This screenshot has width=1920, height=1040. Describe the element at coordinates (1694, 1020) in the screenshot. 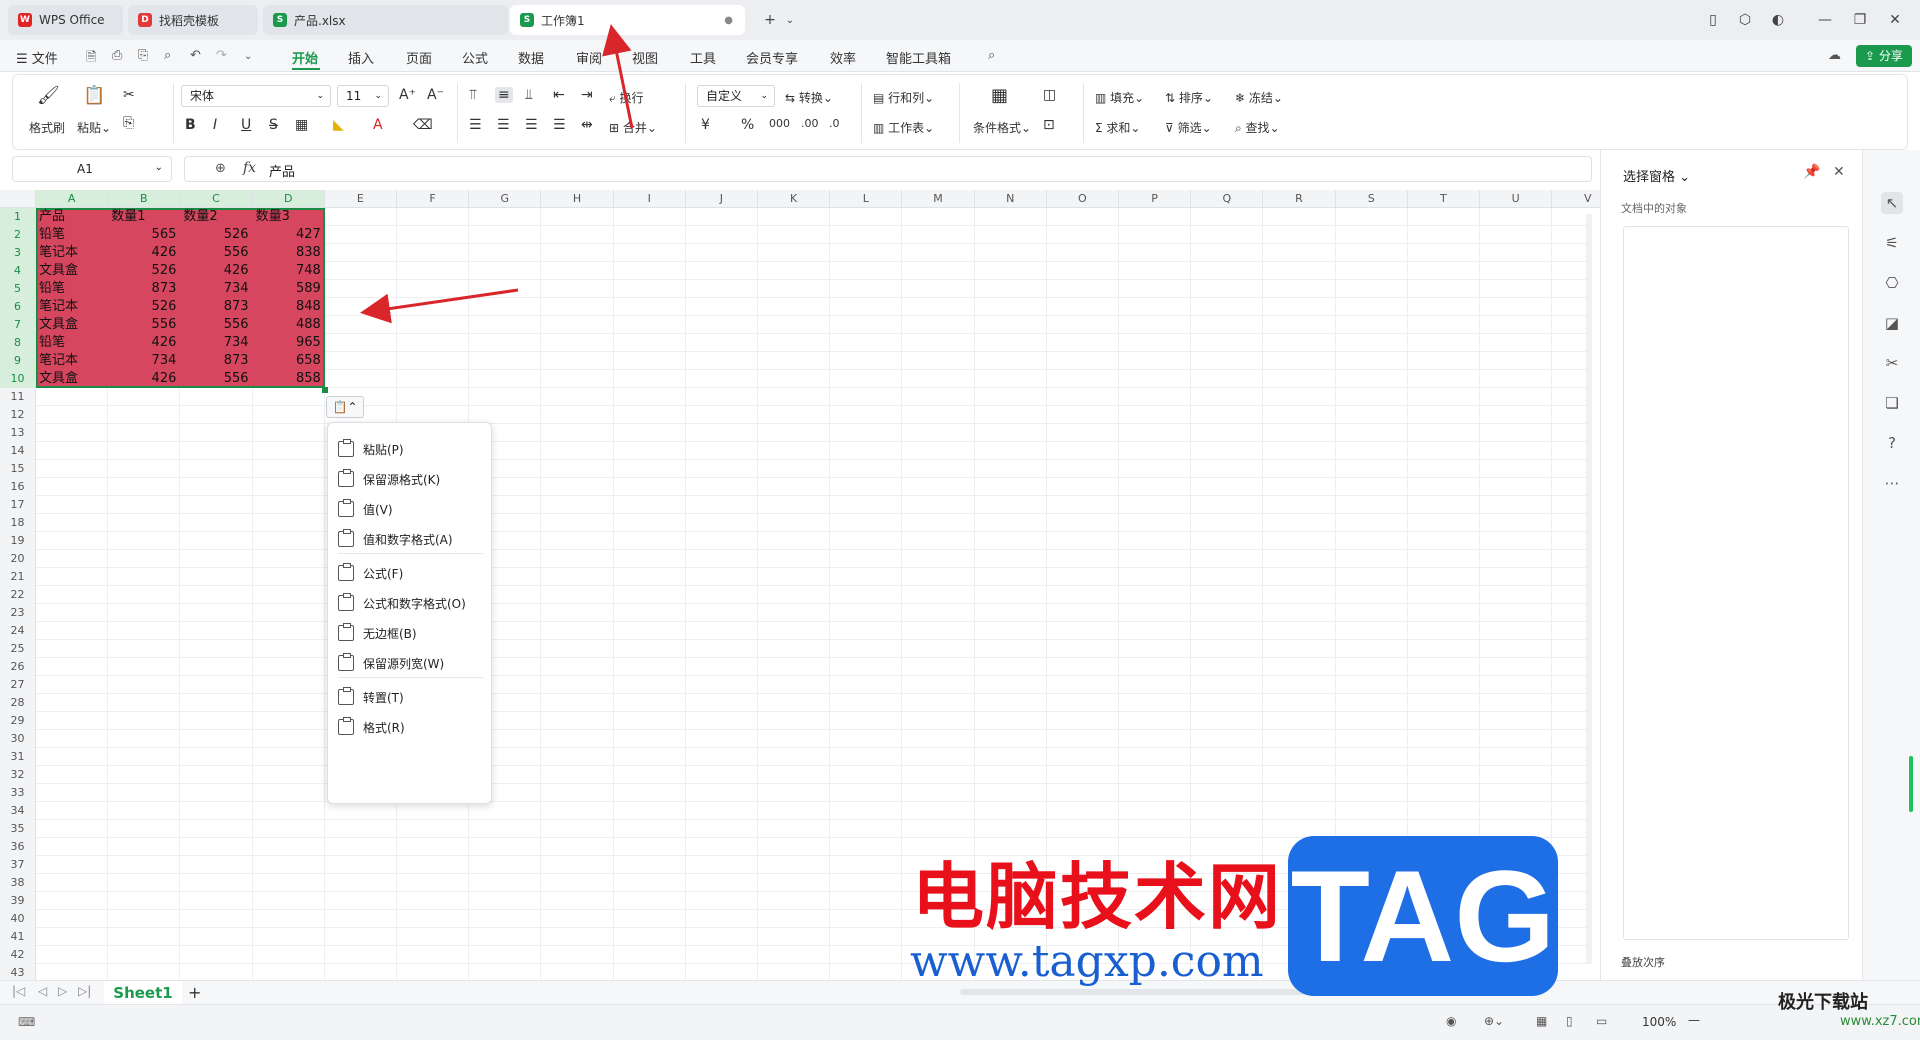

I see `zoom-out-icon: —` at that location.